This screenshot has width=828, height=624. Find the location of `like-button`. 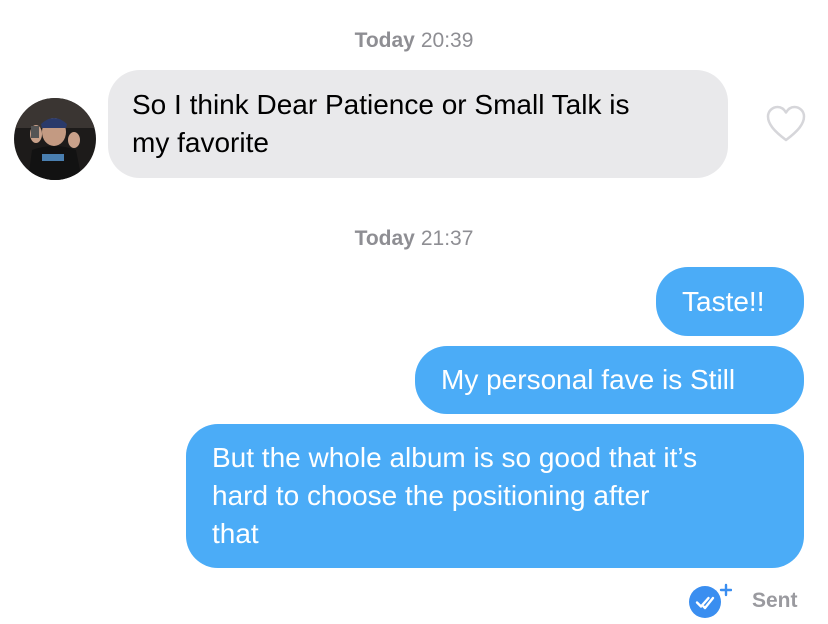

like-button is located at coordinates (786, 124).